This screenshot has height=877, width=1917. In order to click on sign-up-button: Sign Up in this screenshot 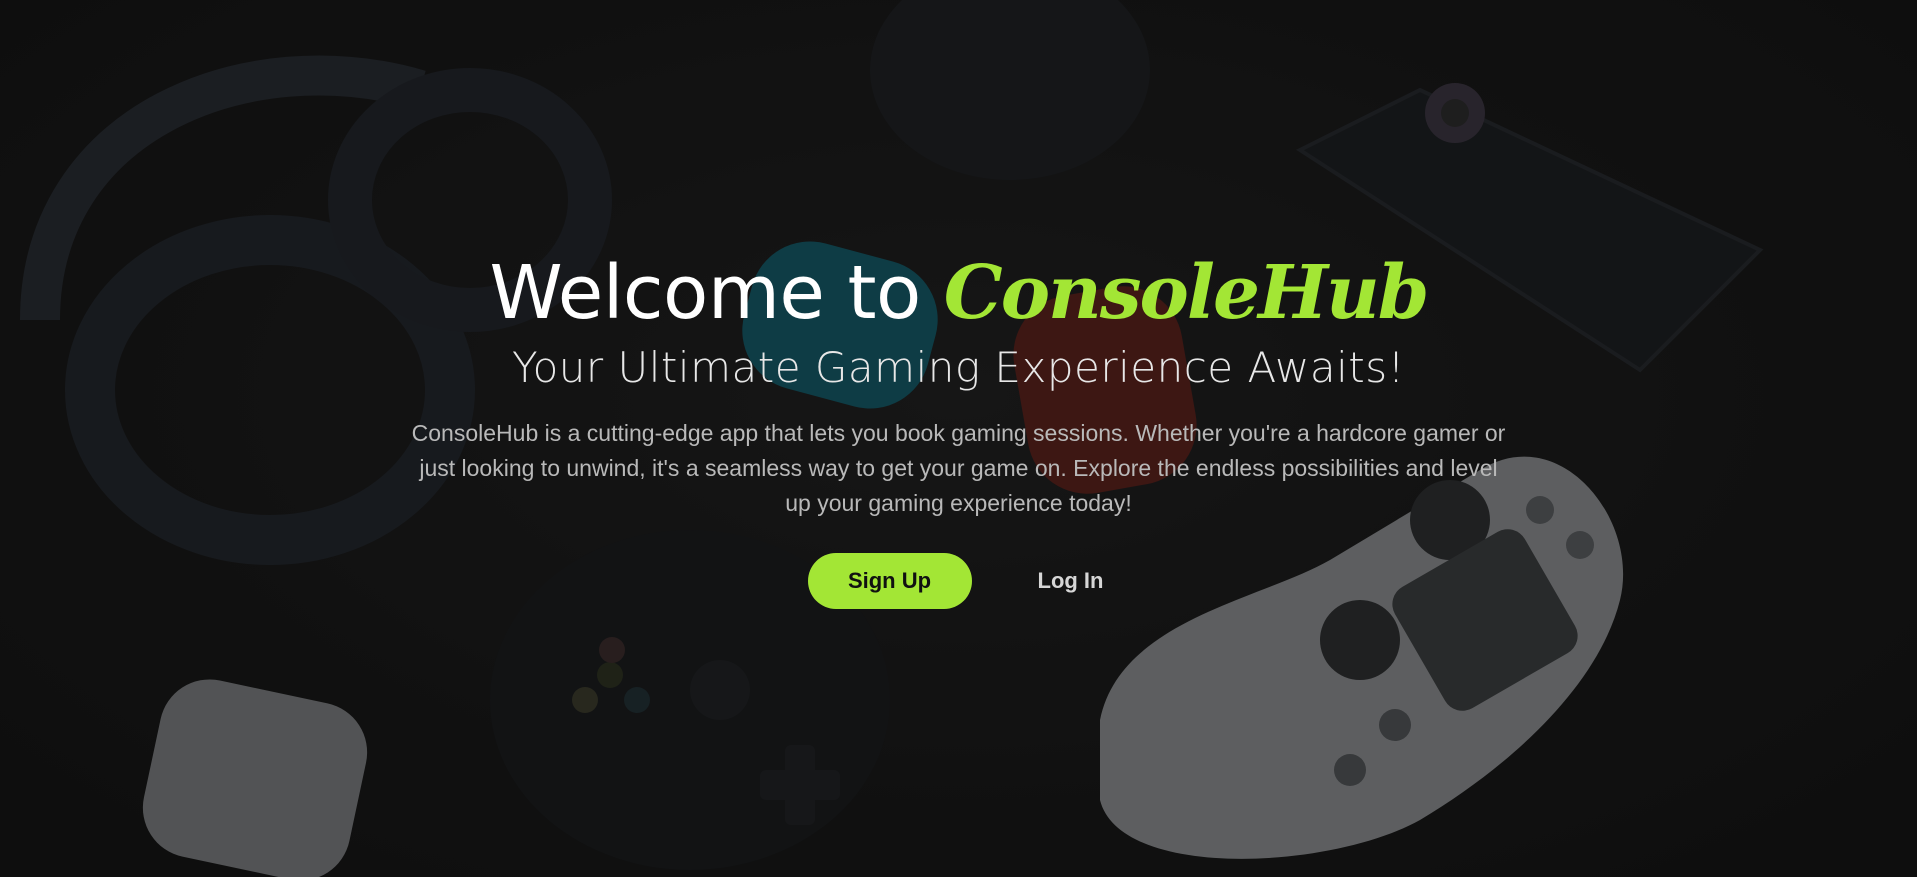, I will do `click(889, 581)`.